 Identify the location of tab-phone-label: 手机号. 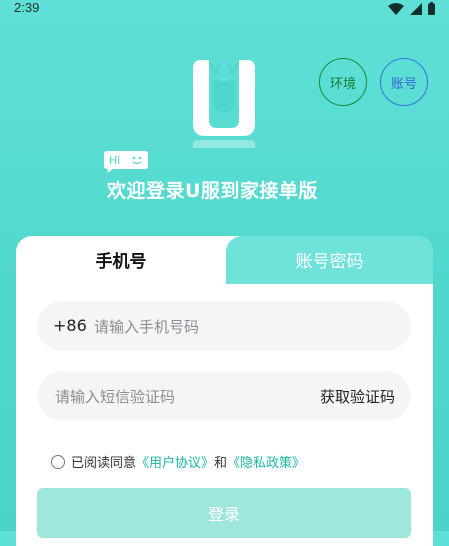
(121, 261).